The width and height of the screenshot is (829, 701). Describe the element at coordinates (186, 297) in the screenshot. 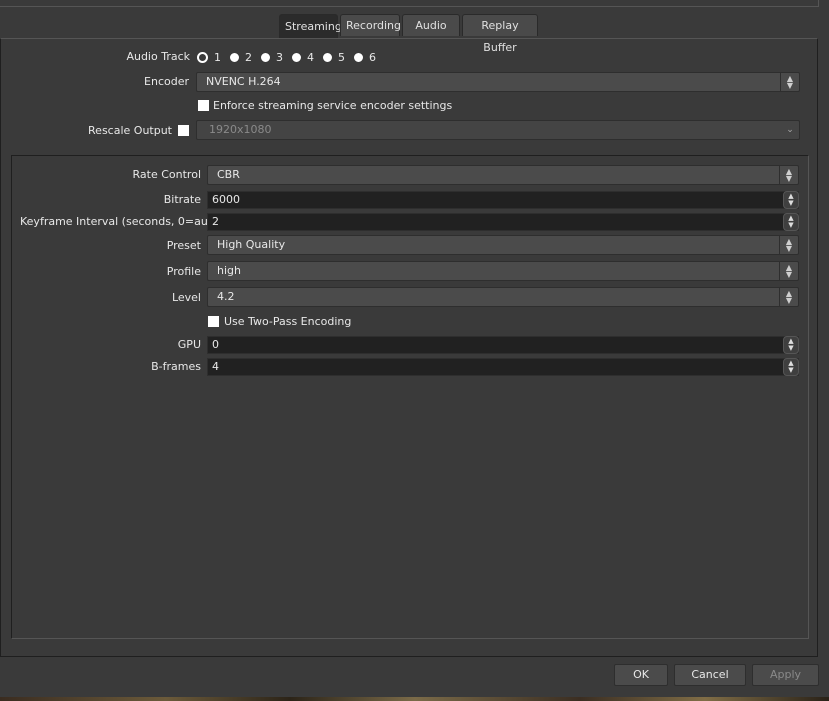

I see `level-label: Level` at that location.